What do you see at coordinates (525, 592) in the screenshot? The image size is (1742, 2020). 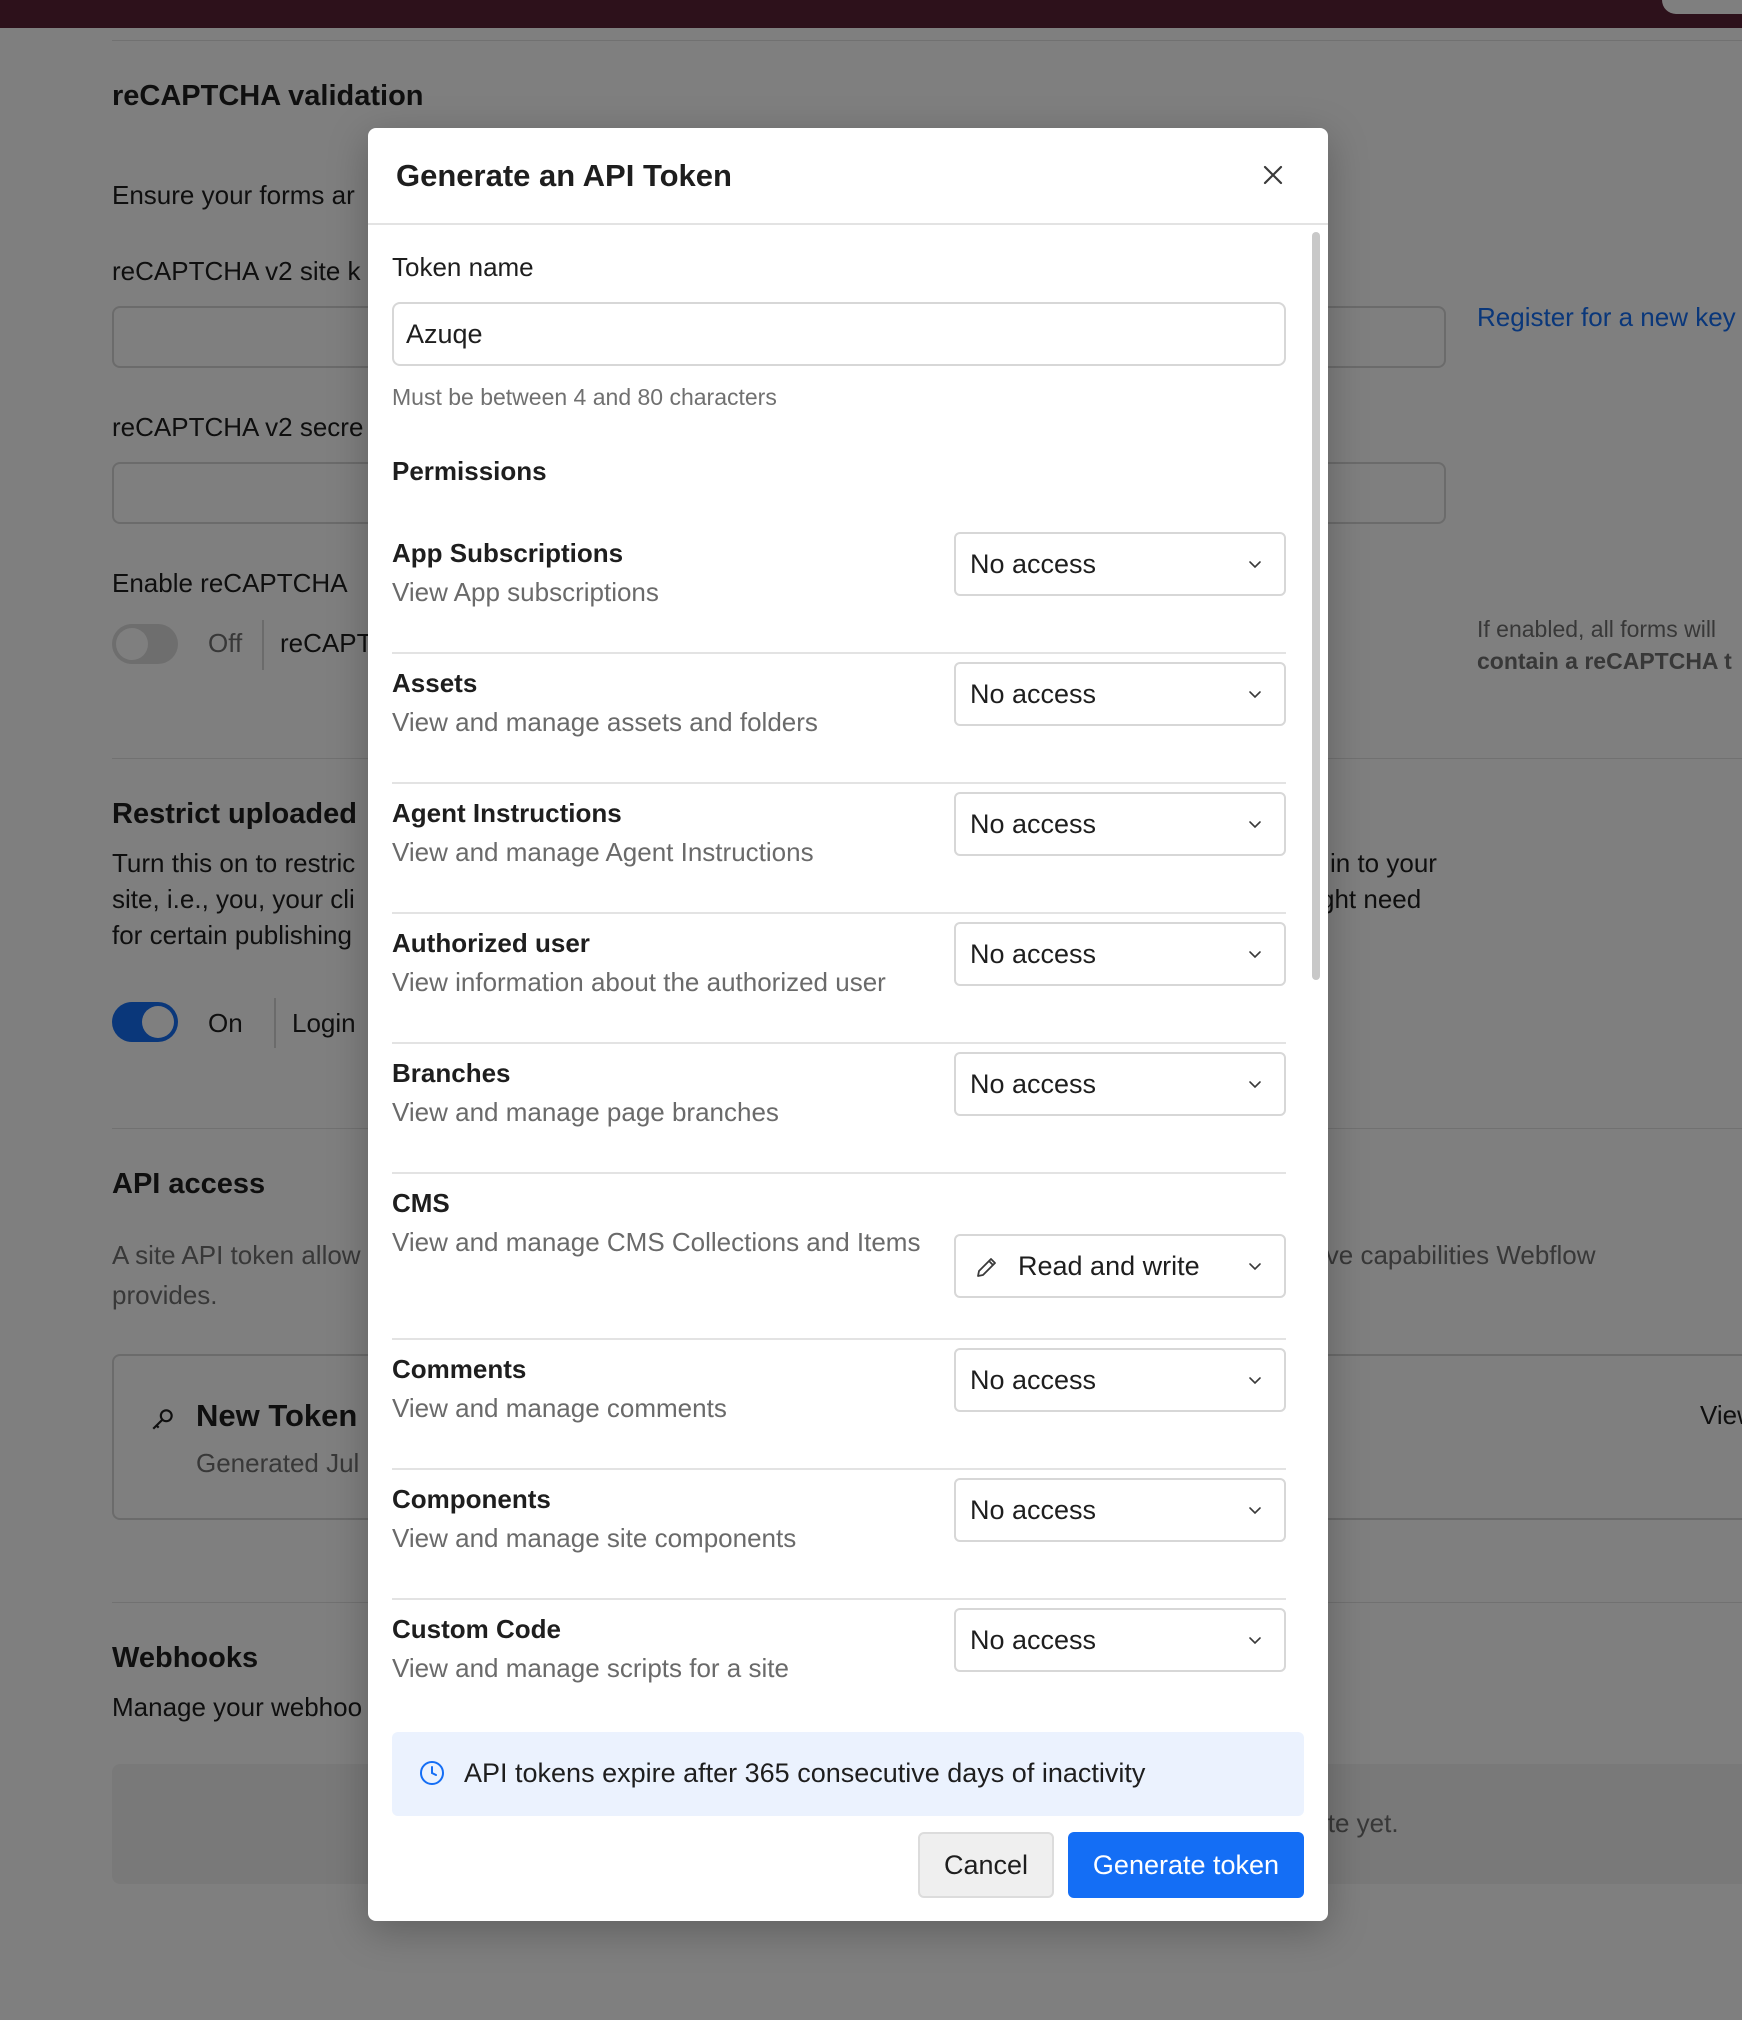 I see `permission-description: View App subscriptions` at bounding box center [525, 592].